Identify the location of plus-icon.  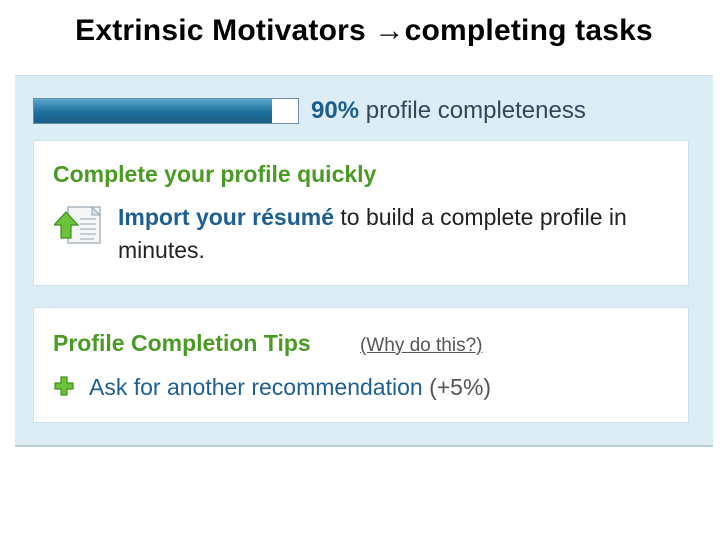
(64, 386).